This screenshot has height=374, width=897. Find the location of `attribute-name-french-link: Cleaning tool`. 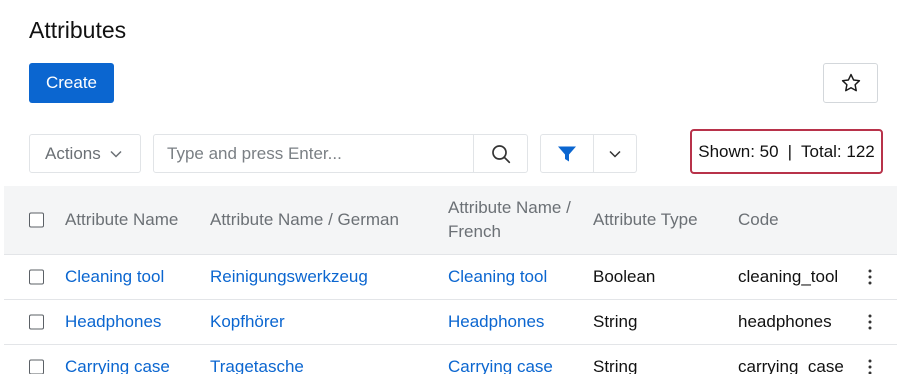

attribute-name-french-link: Cleaning tool is located at coordinates (497, 277).